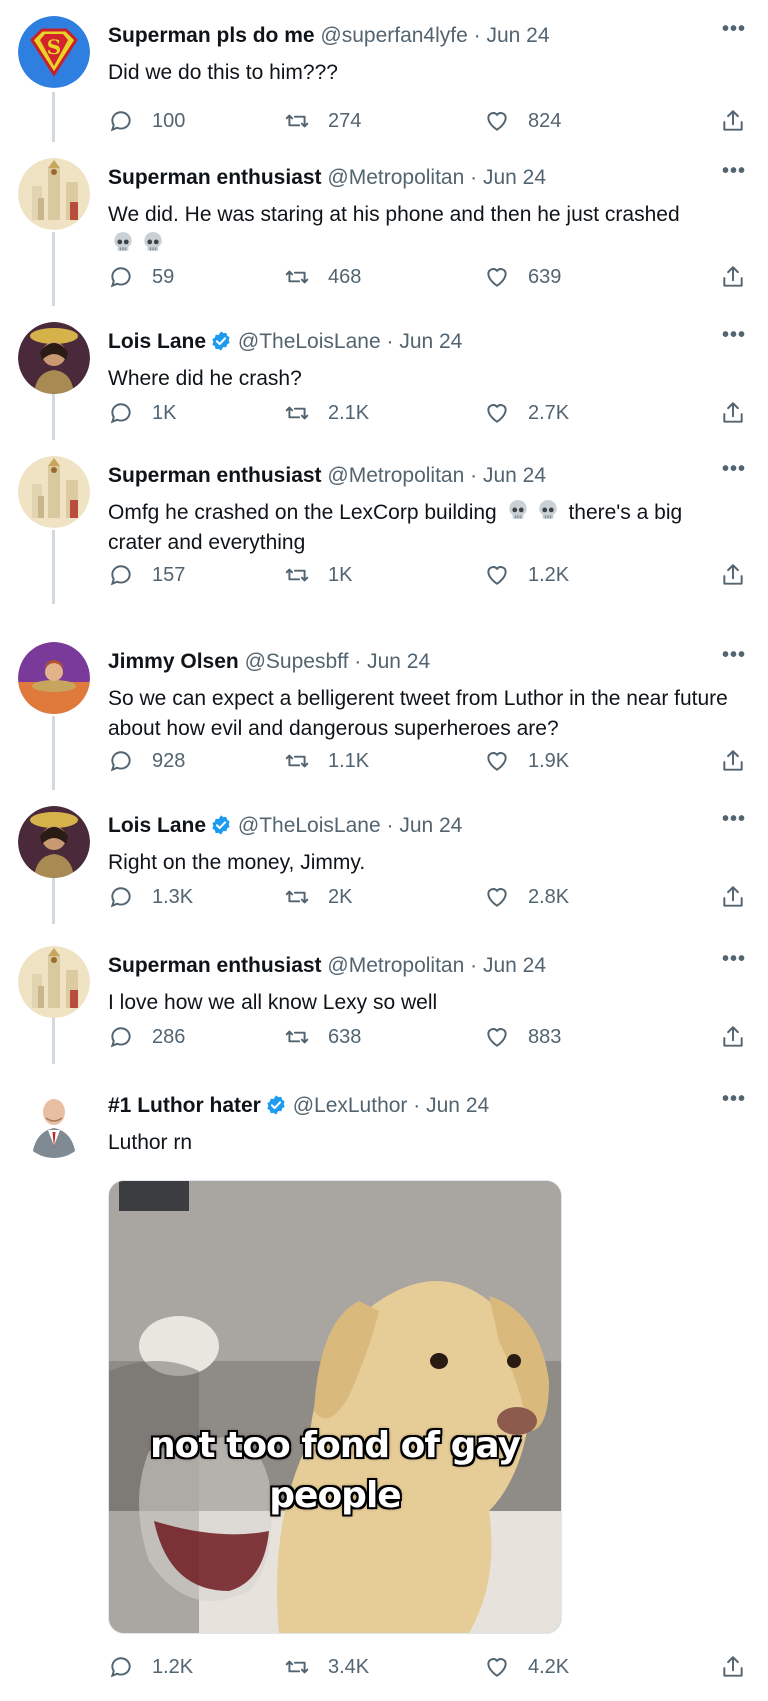  What do you see at coordinates (522, 121) in the screenshot?
I see `like-button: 824` at bounding box center [522, 121].